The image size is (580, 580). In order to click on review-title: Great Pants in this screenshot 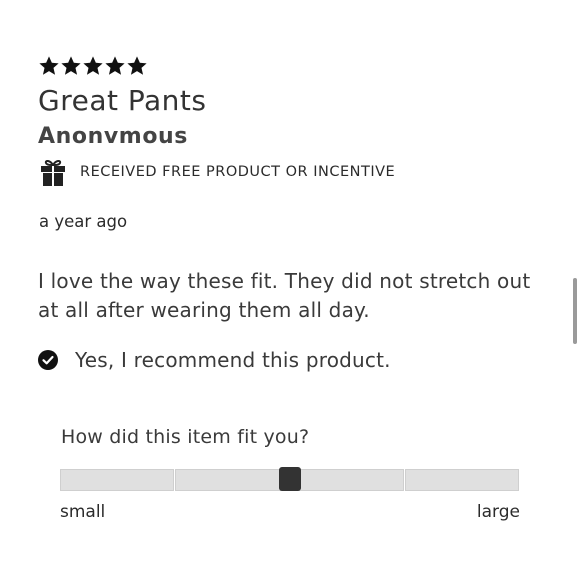, I will do `click(122, 100)`.